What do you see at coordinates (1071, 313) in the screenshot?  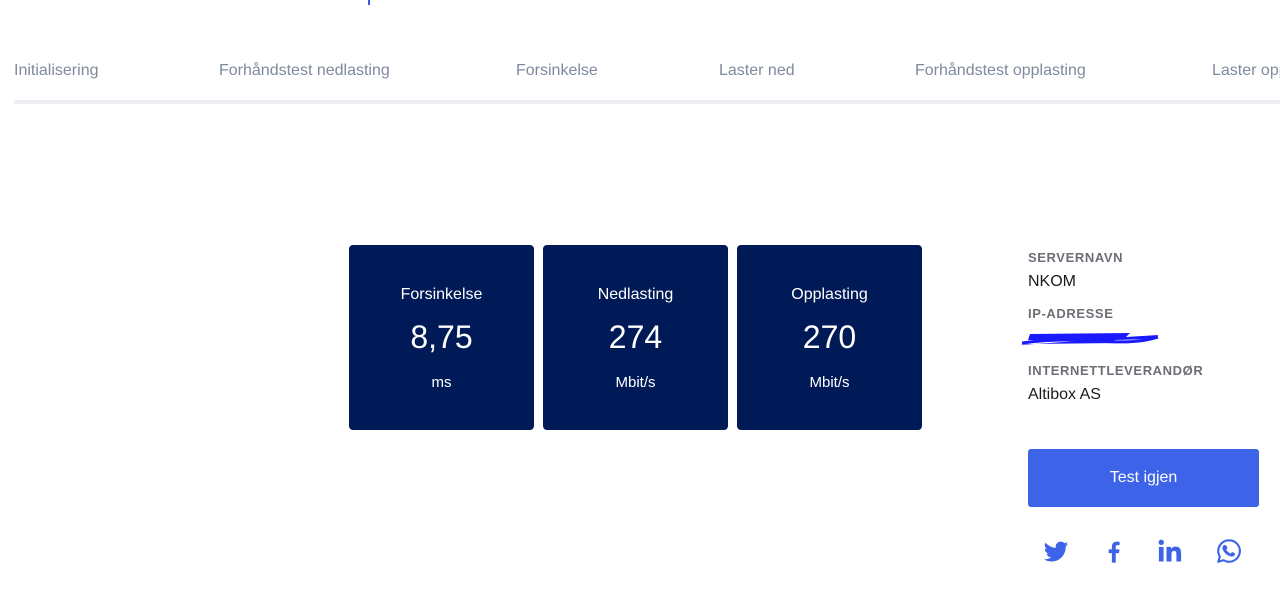 I see `ip-address-label: IP-ADRESSE` at bounding box center [1071, 313].